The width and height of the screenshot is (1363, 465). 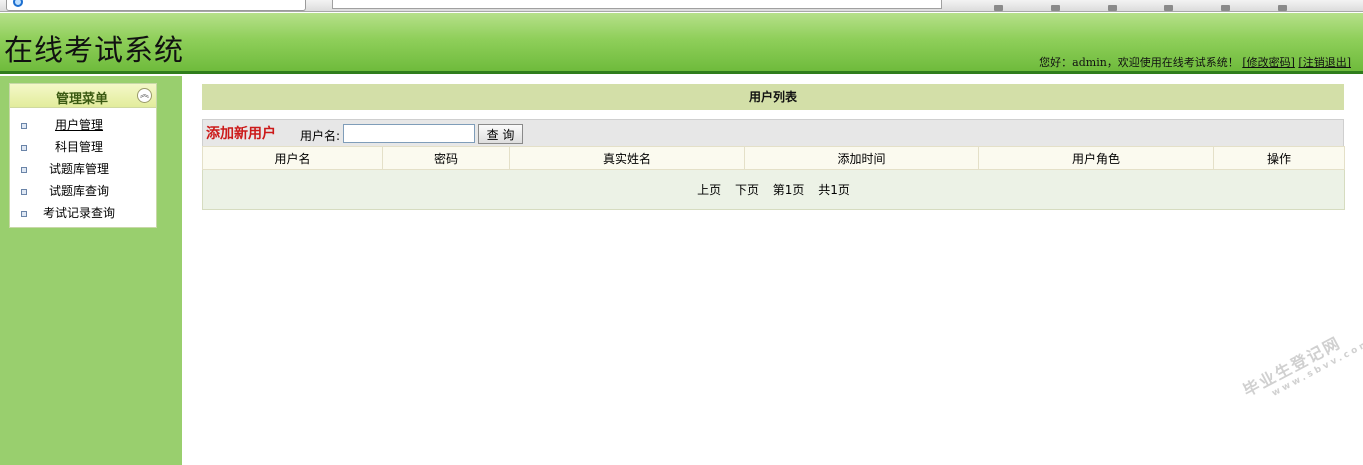 I want to click on page-title: 用户列表, so click(x=773, y=97).